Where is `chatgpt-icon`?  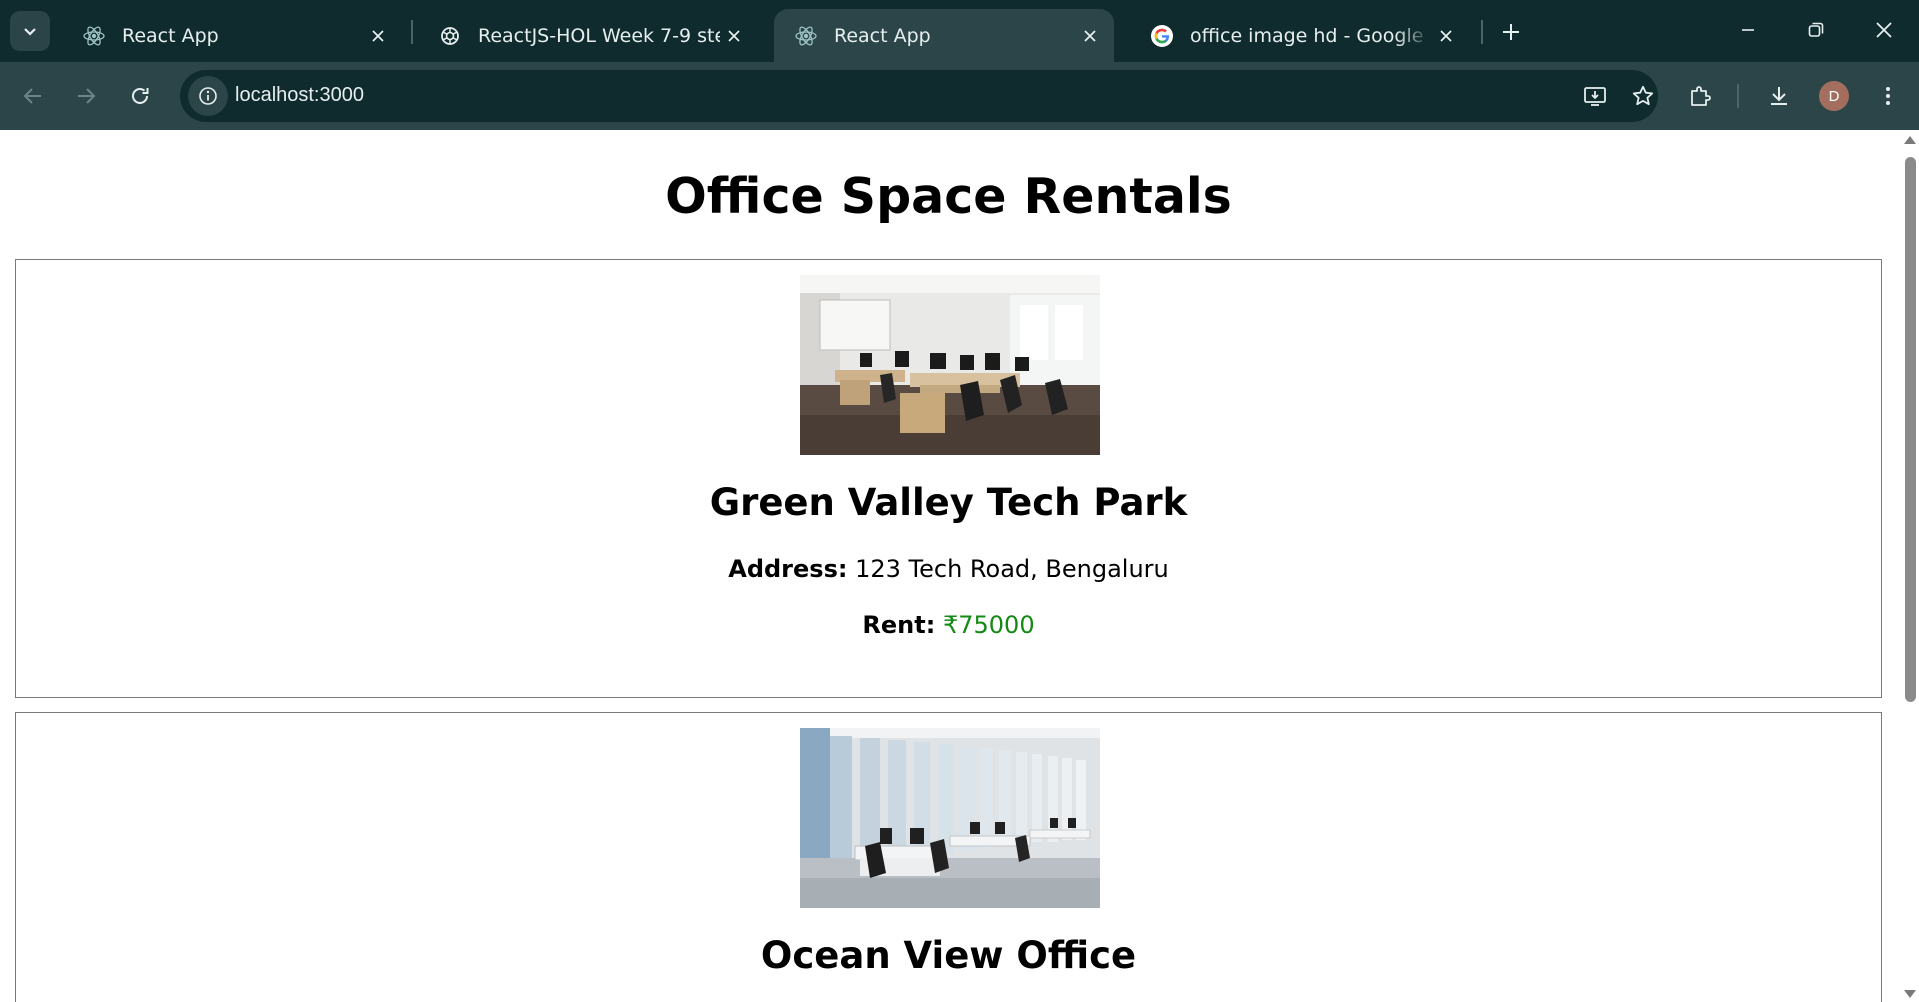
chatgpt-icon is located at coordinates (450, 36).